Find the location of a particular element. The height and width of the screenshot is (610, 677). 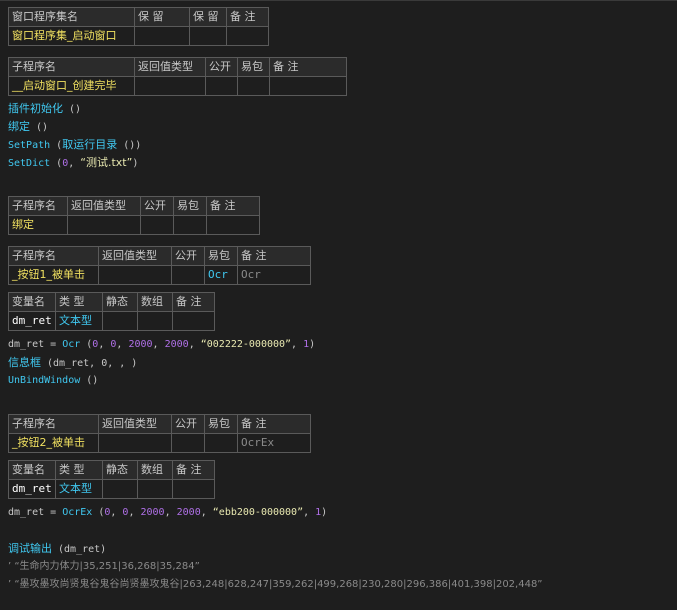

code-line: 信息框 (dm_ret, 0, , ) is located at coordinates (72, 363).